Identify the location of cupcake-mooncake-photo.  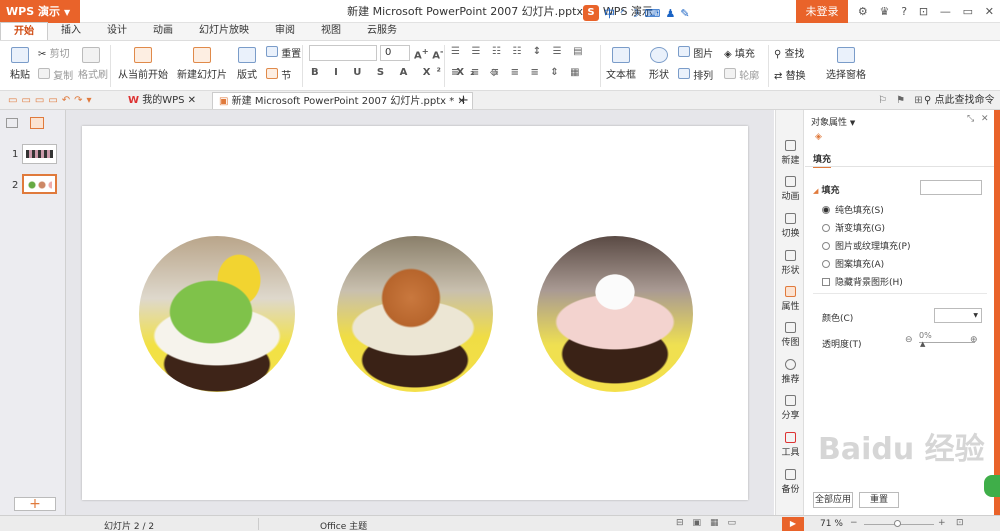
(415, 314).